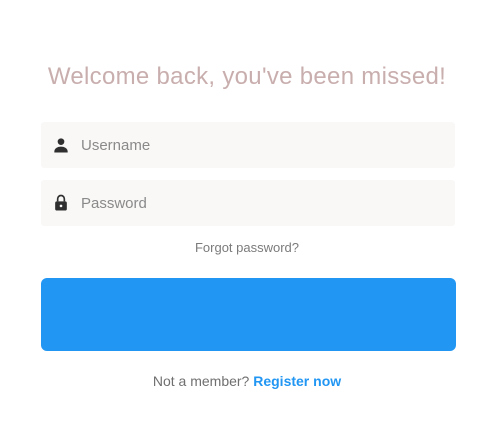 The height and width of the screenshot is (427, 494). I want to click on username-input, so click(261, 145).